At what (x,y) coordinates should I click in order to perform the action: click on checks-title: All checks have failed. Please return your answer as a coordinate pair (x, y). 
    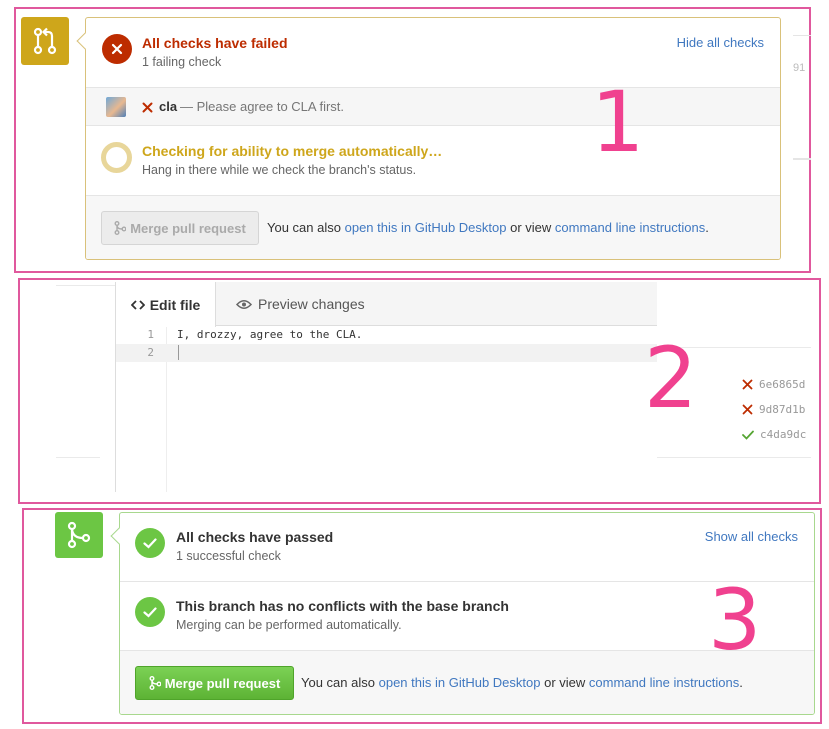
    Looking at the image, I should click on (215, 43).